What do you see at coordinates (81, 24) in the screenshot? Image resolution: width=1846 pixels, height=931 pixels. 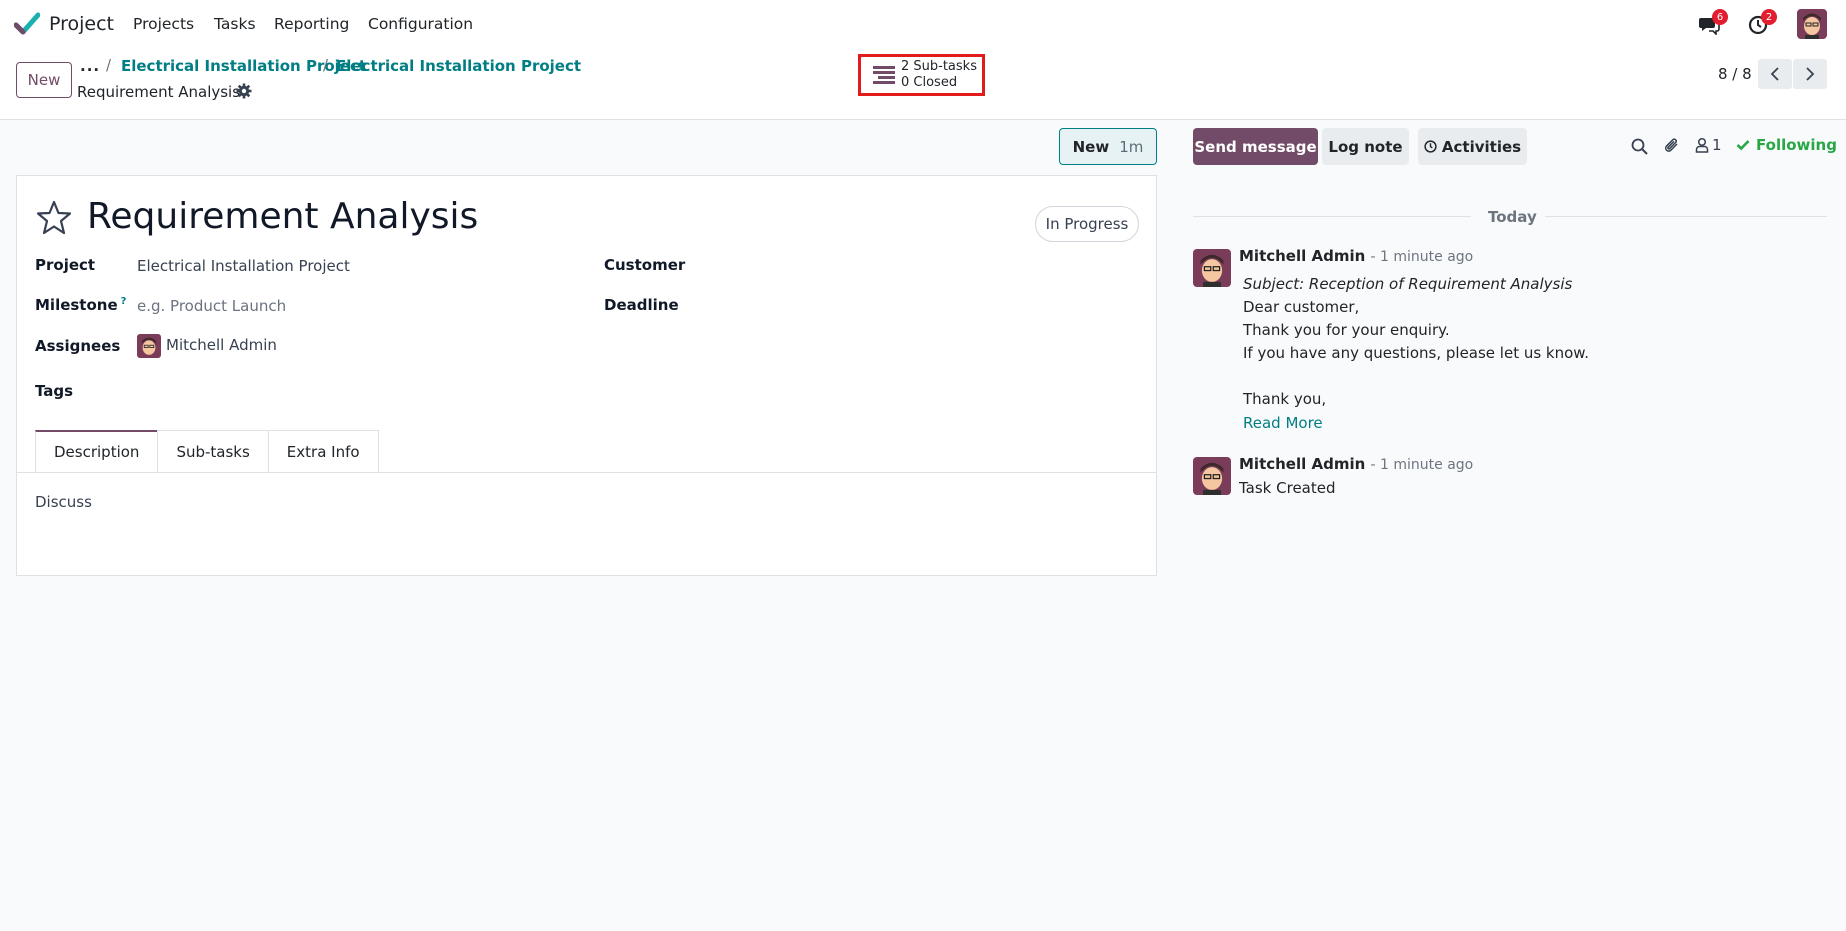 I see `app-name: Project` at bounding box center [81, 24].